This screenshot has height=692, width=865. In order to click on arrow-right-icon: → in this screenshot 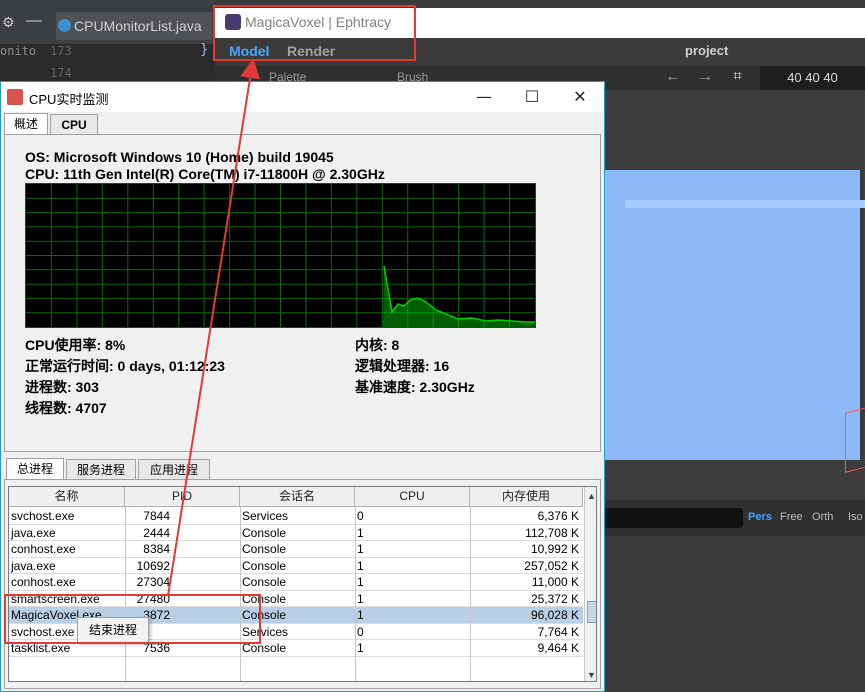, I will do `click(705, 77)`.